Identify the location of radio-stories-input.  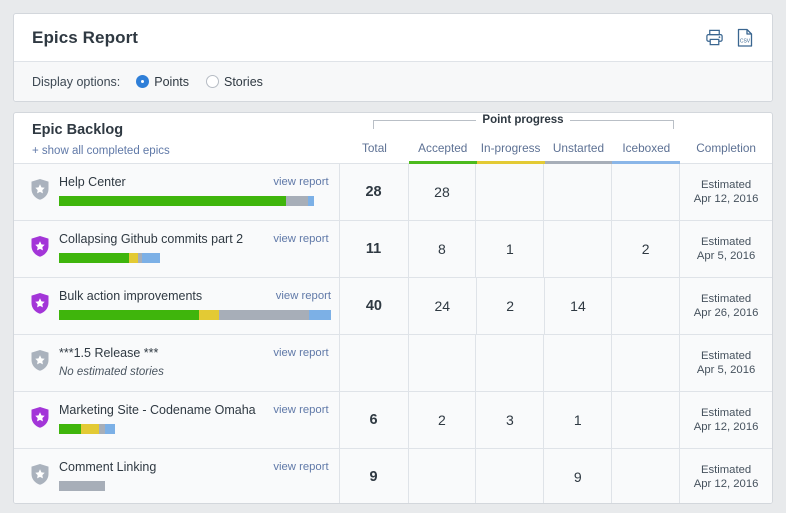
(212, 81).